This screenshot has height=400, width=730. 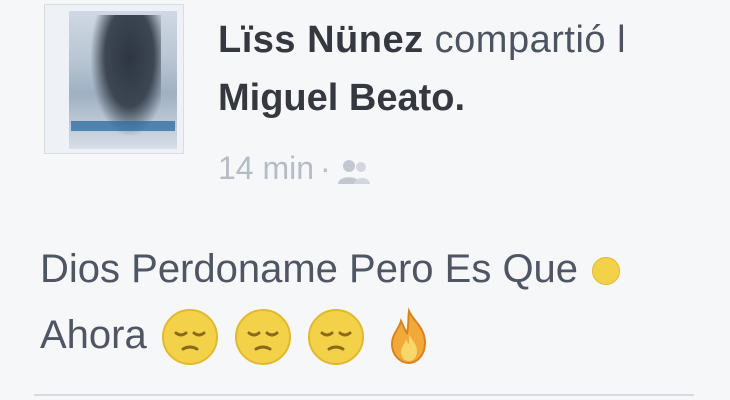 I want to click on message-text-1: Dios Perdoname Pero Es Que, so click(x=309, y=269).